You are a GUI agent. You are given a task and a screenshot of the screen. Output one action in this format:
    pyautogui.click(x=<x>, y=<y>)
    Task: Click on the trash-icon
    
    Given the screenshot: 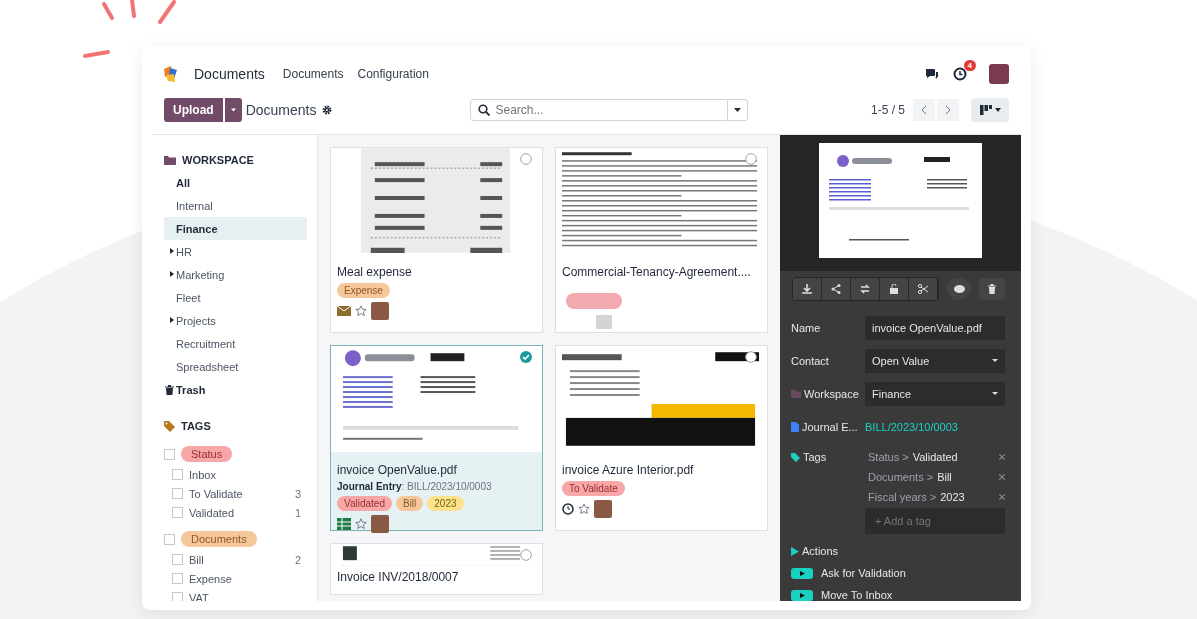 What is the action you would take?
    pyautogui.click(x=992, y=289)
    